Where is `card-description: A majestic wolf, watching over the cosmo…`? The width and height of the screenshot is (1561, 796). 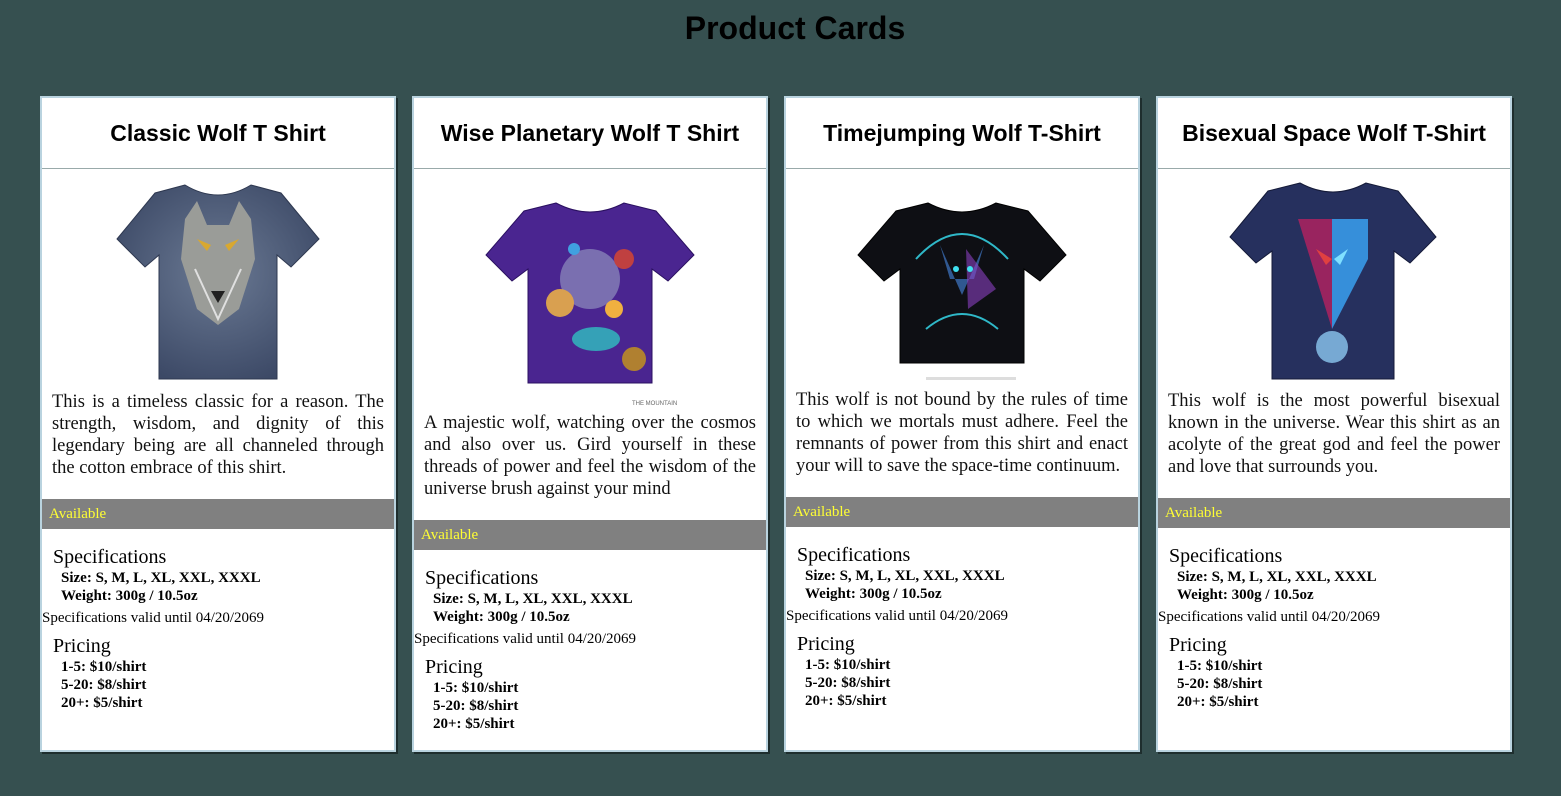 card-description: A majestic wolf, watching over the cosmo… is located at coordinates (590, 456).